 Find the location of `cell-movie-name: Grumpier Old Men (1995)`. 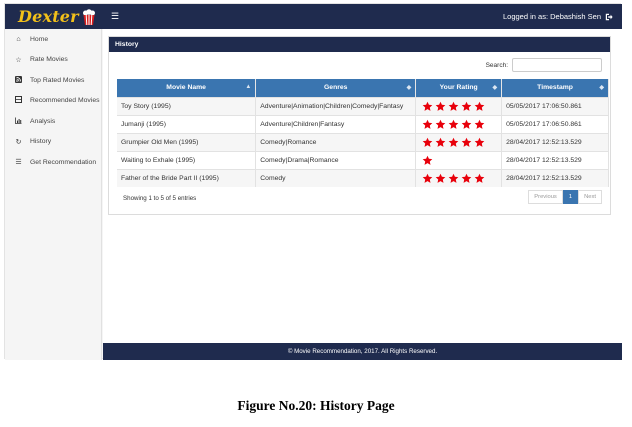

cell-movie-name: Grumpier Old Men (1995) is located at coordinates (187, 141).